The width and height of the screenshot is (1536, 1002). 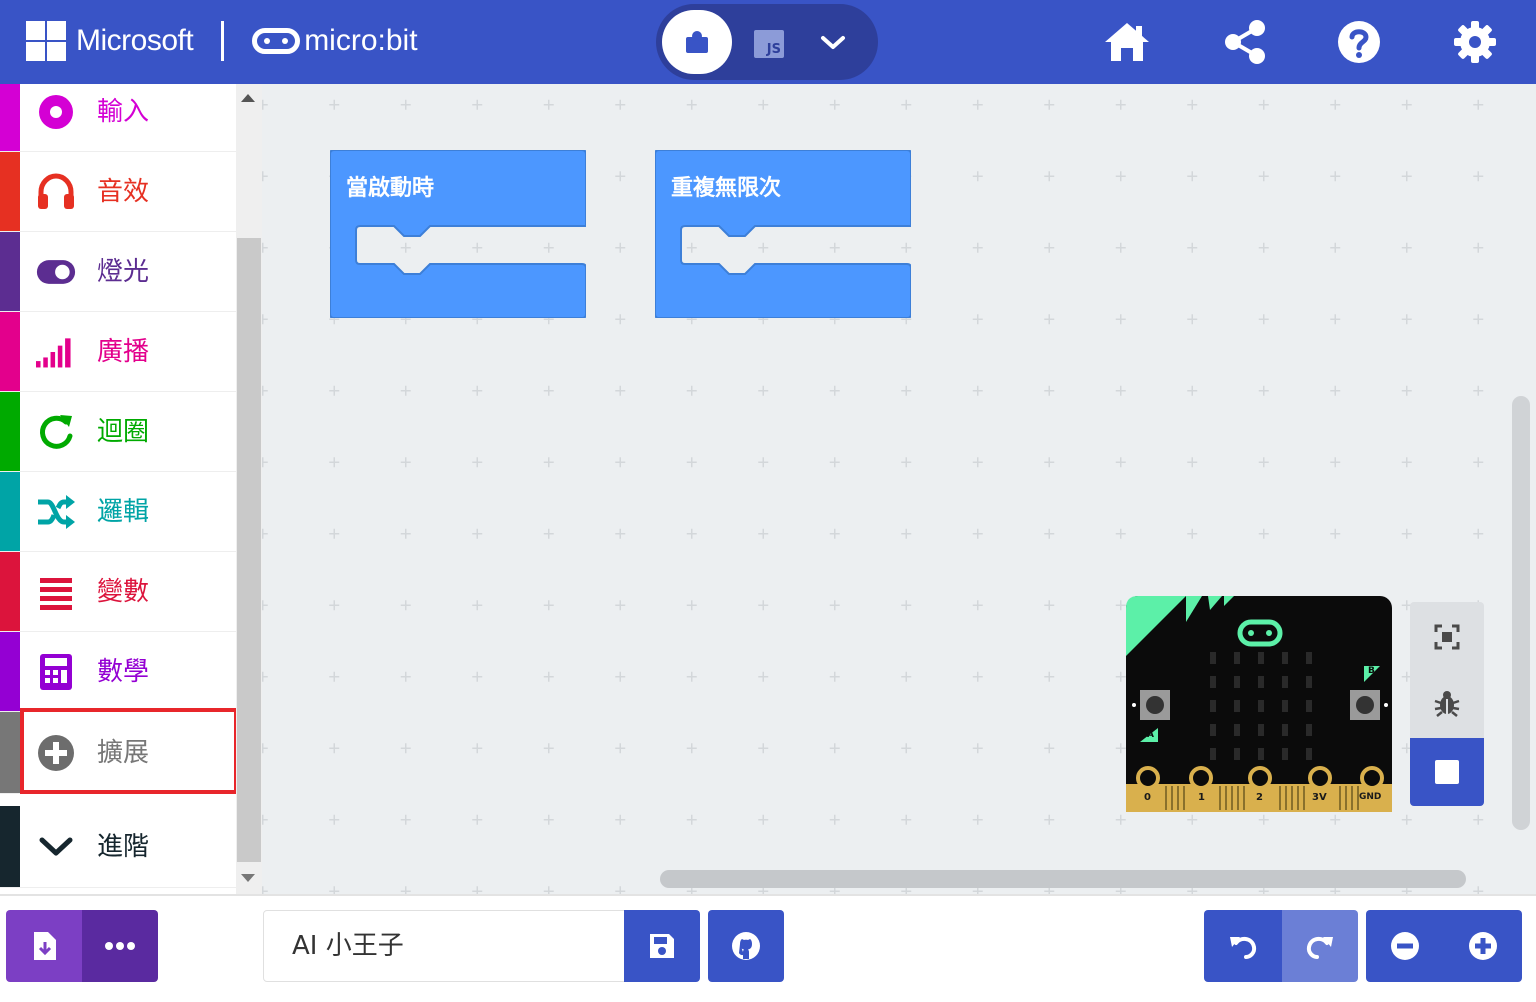 I want to click on category-label: 迴圈, so click(x=123, y=431).